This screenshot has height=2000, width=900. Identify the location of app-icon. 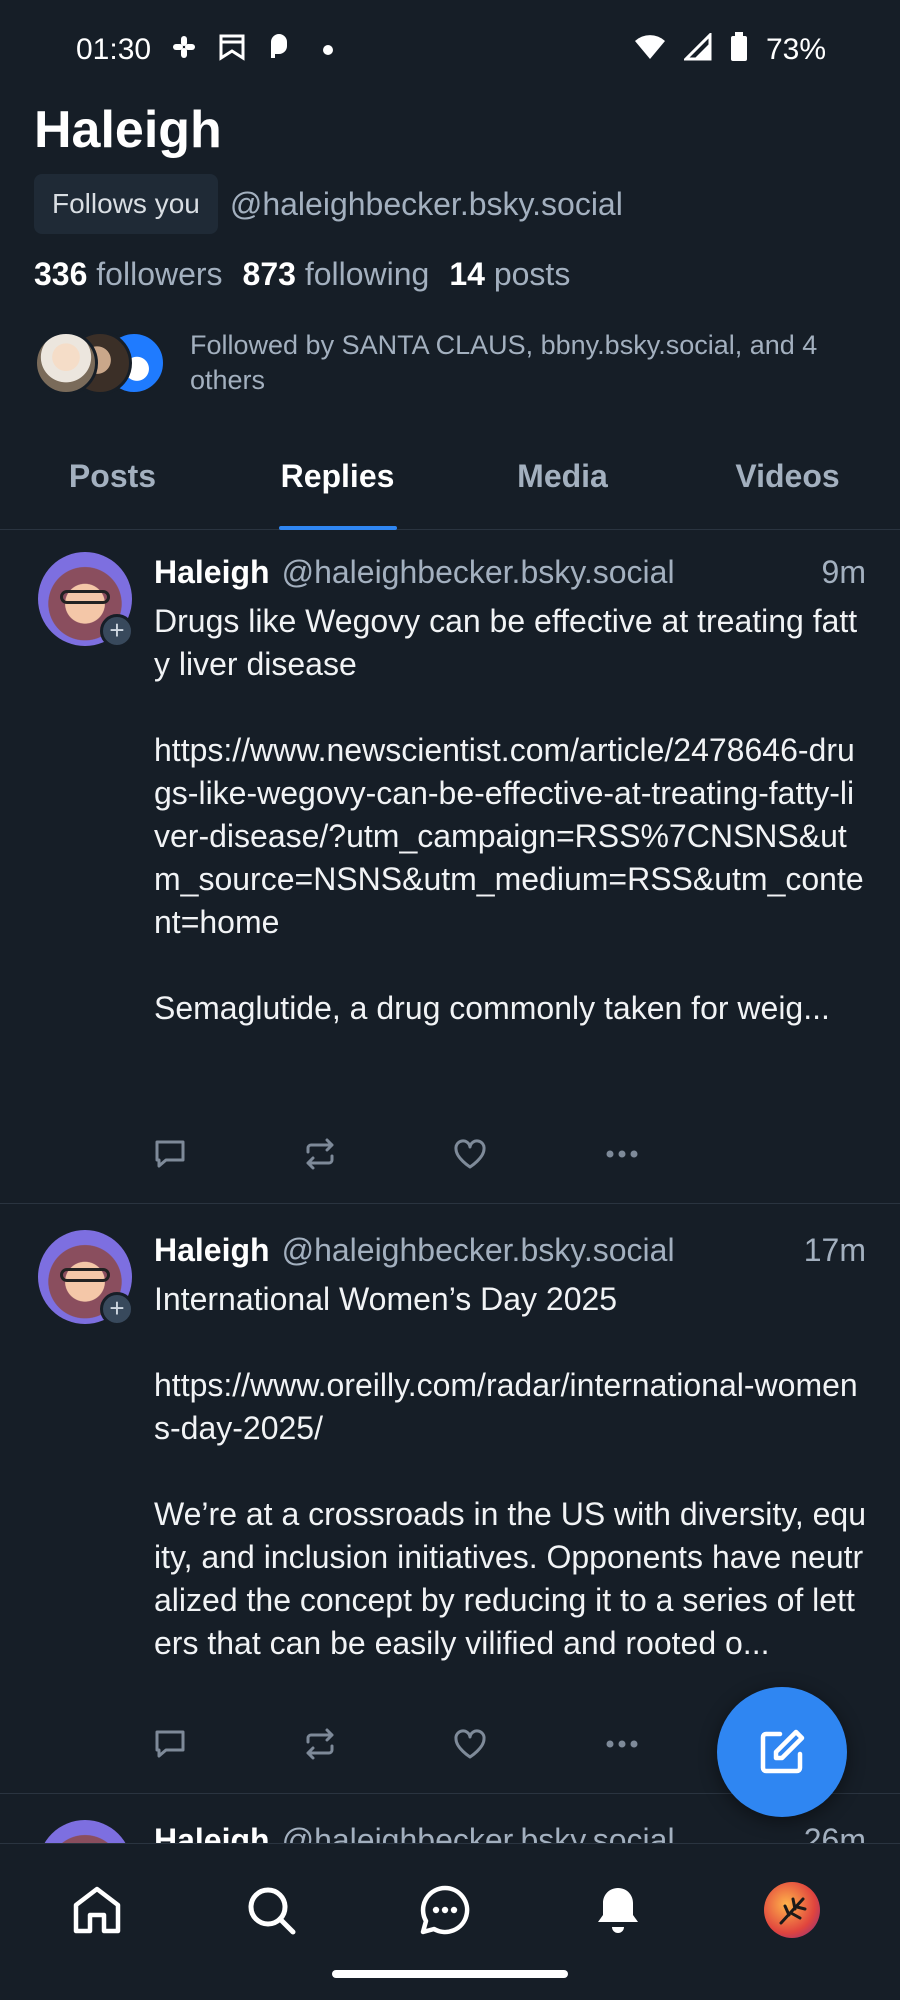
(280, 50).